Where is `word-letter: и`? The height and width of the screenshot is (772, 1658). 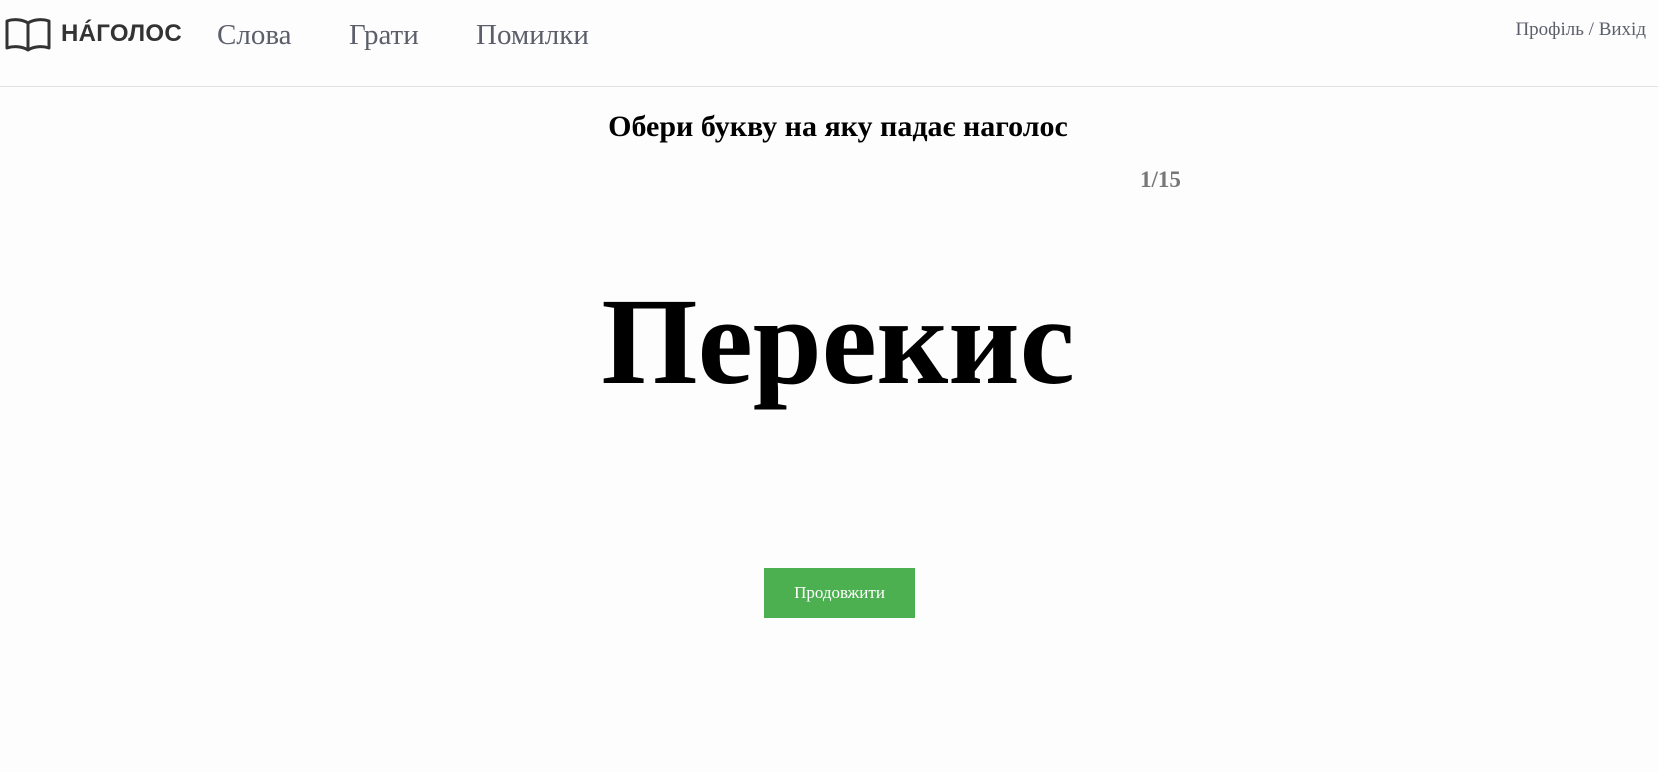 word-letter: и is located at coordinates (983, 341).